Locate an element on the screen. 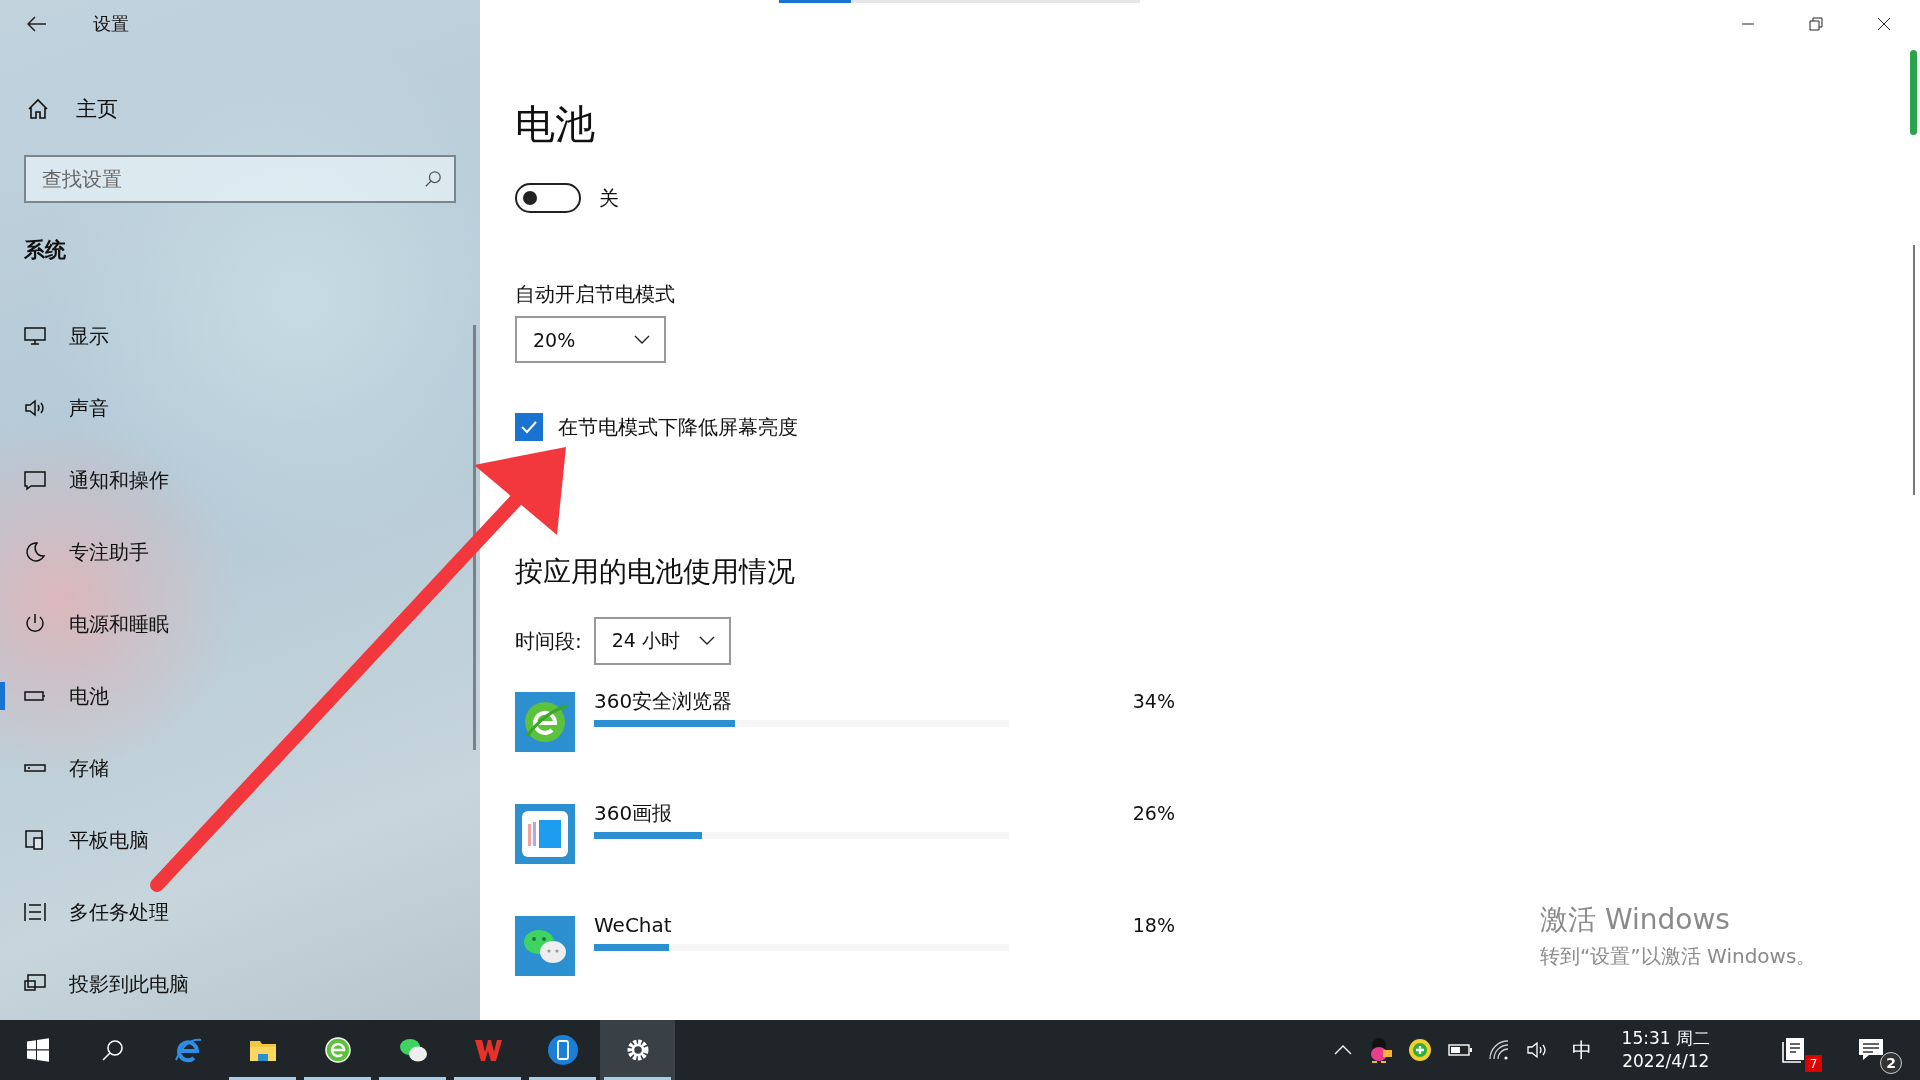 This screenshot has height=1080, width=1920. nav-item: 声音 is located at coordinates (240, 408).